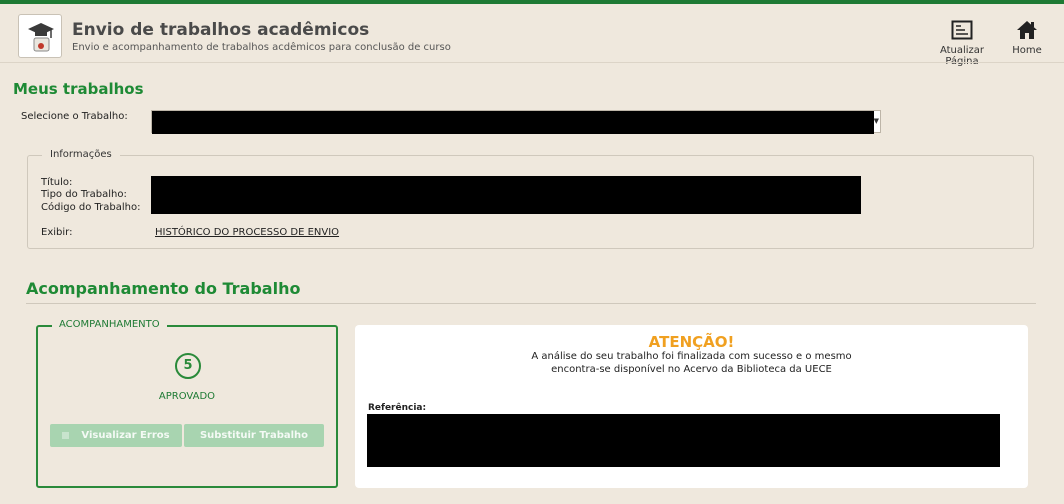 The image size is (1064, 504). I want to click on refresh-page-label: Atualizar Página, so click(962, 56).